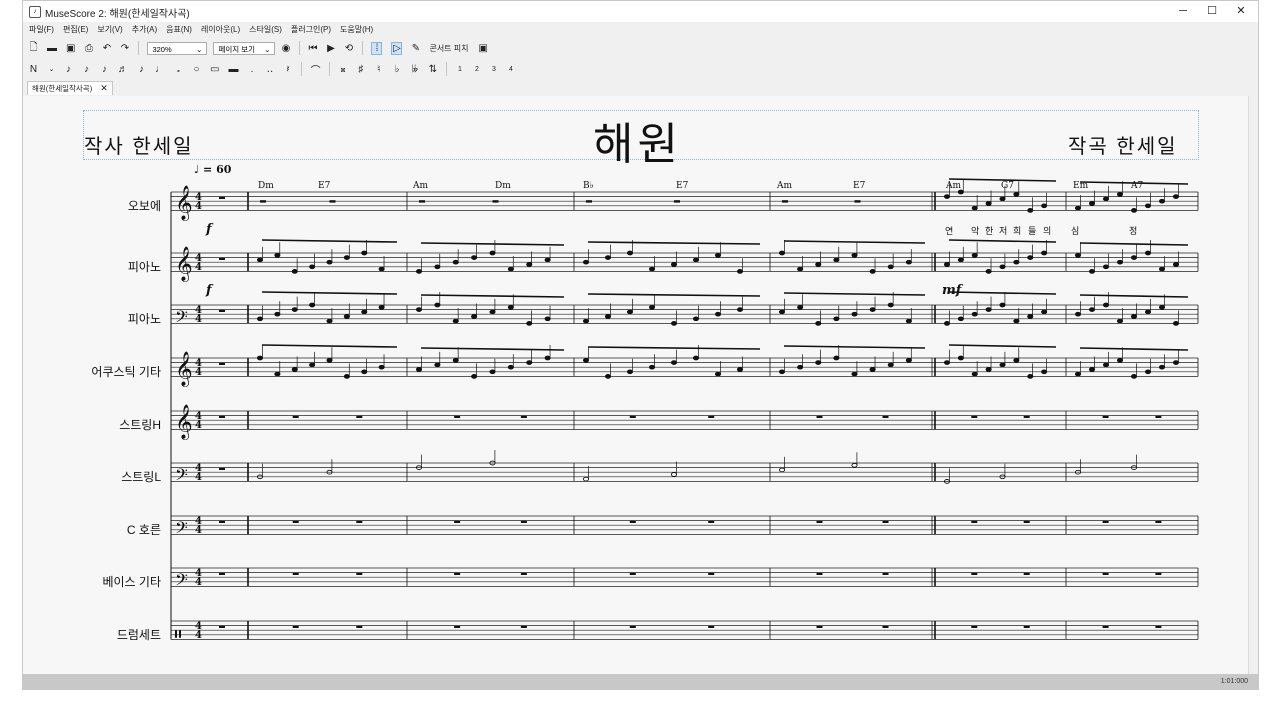 Image resolution: width=1280 pixels, height=720 pixels. Describe the element at coordinates (1212, 11) in the screenshot. I see `maximize-button: ☐` at that location.